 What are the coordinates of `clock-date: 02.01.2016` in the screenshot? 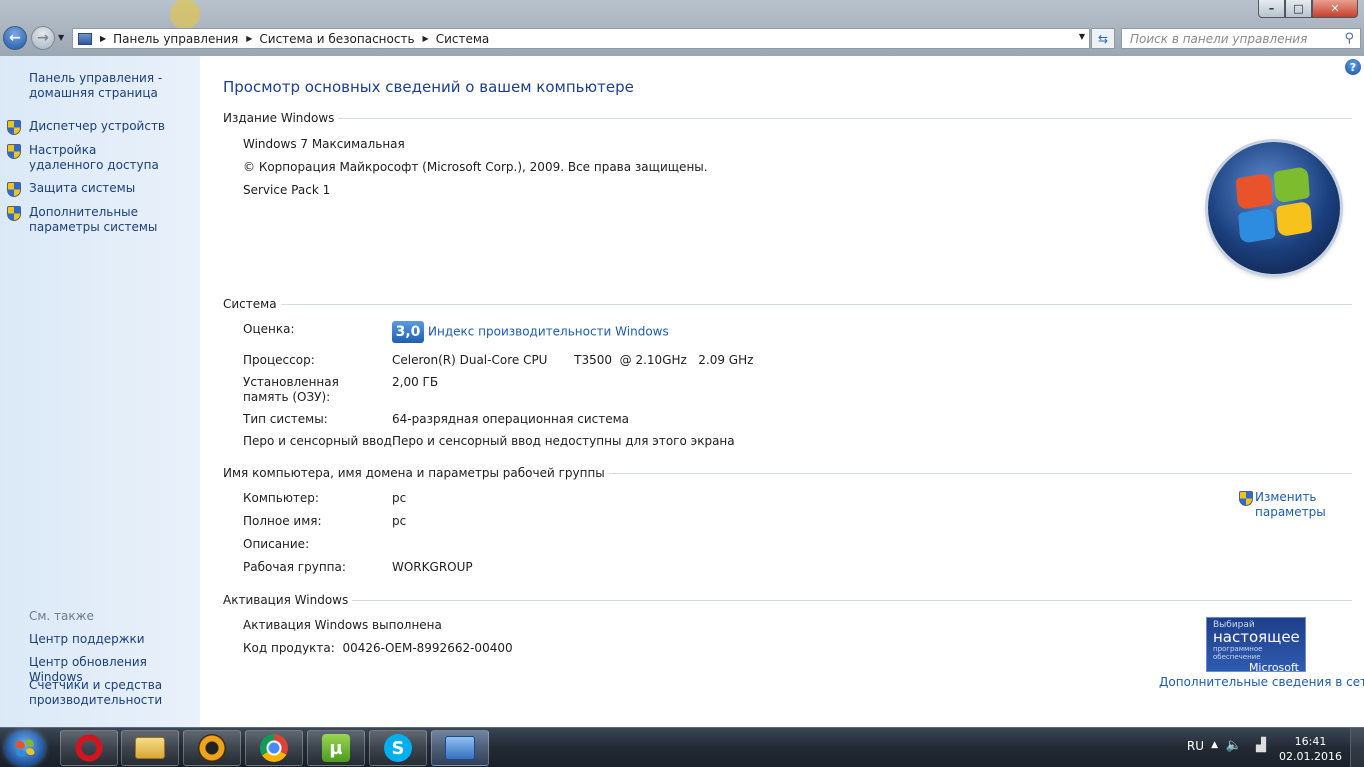 It's located at (1310, 756).